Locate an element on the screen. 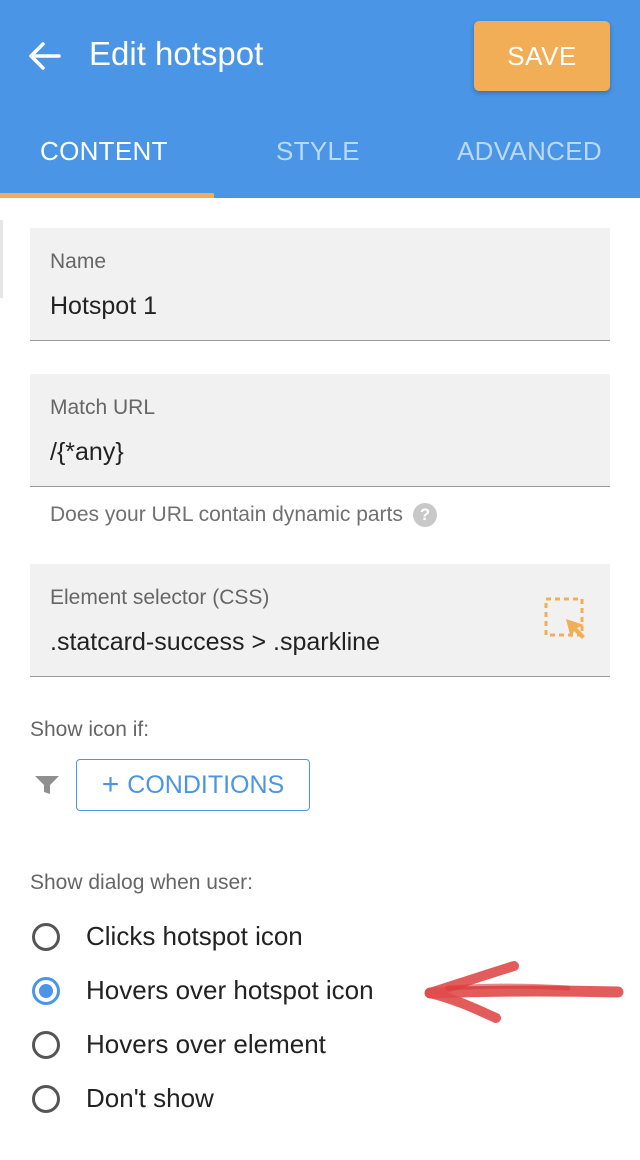 Image resolution: width=640 pixels, height=1160 pixels. show-dialog-label: Show dialog when user: is located at coordinates (141, 882).